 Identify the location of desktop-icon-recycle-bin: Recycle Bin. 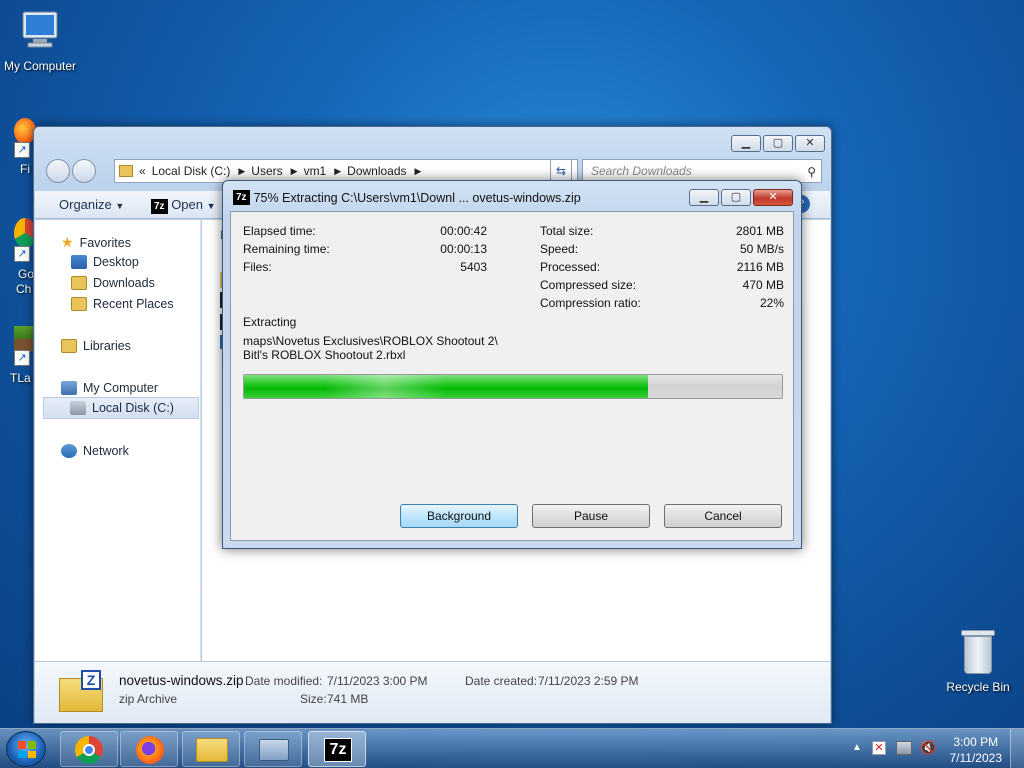
(978, 662).